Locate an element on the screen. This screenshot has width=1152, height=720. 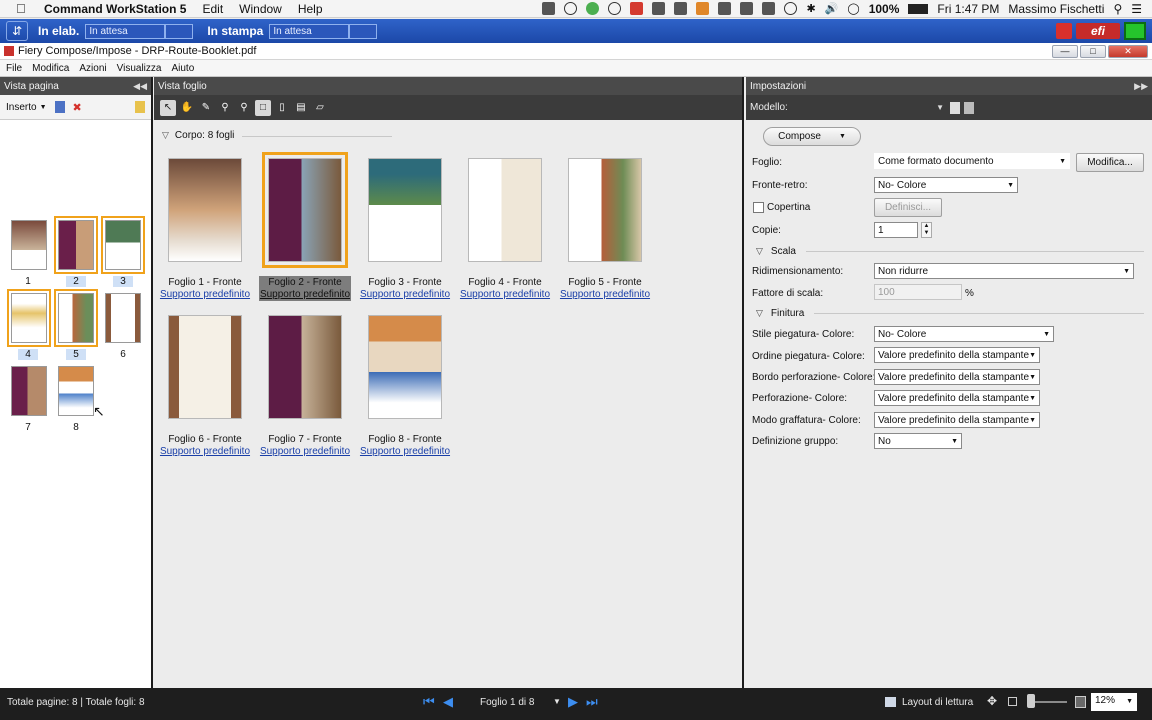
select-tool-icon: ↖ is located at coordinates (168, 107).